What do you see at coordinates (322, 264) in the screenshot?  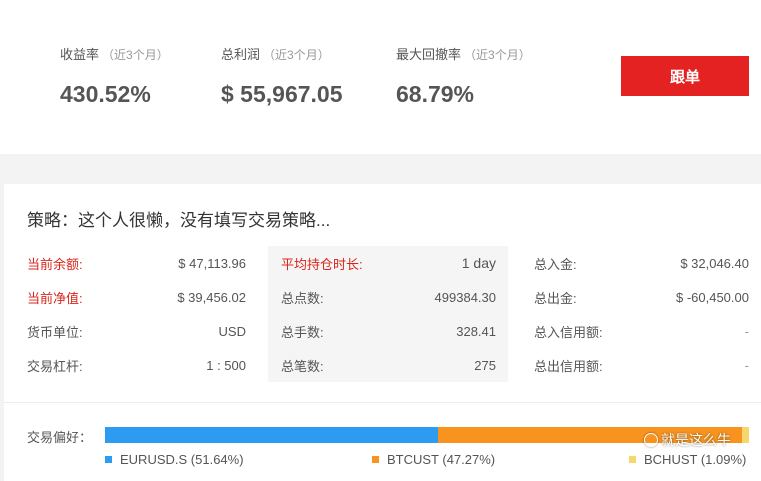 I see `info-key: 平均持仓时长:` at bounding box center [322, 264].